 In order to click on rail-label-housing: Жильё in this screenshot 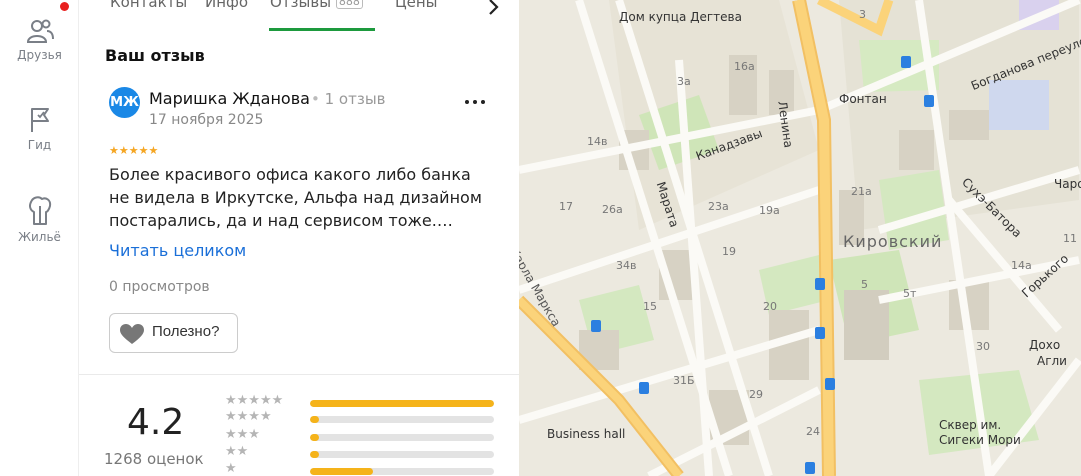, I will do `click(39, 237)`.